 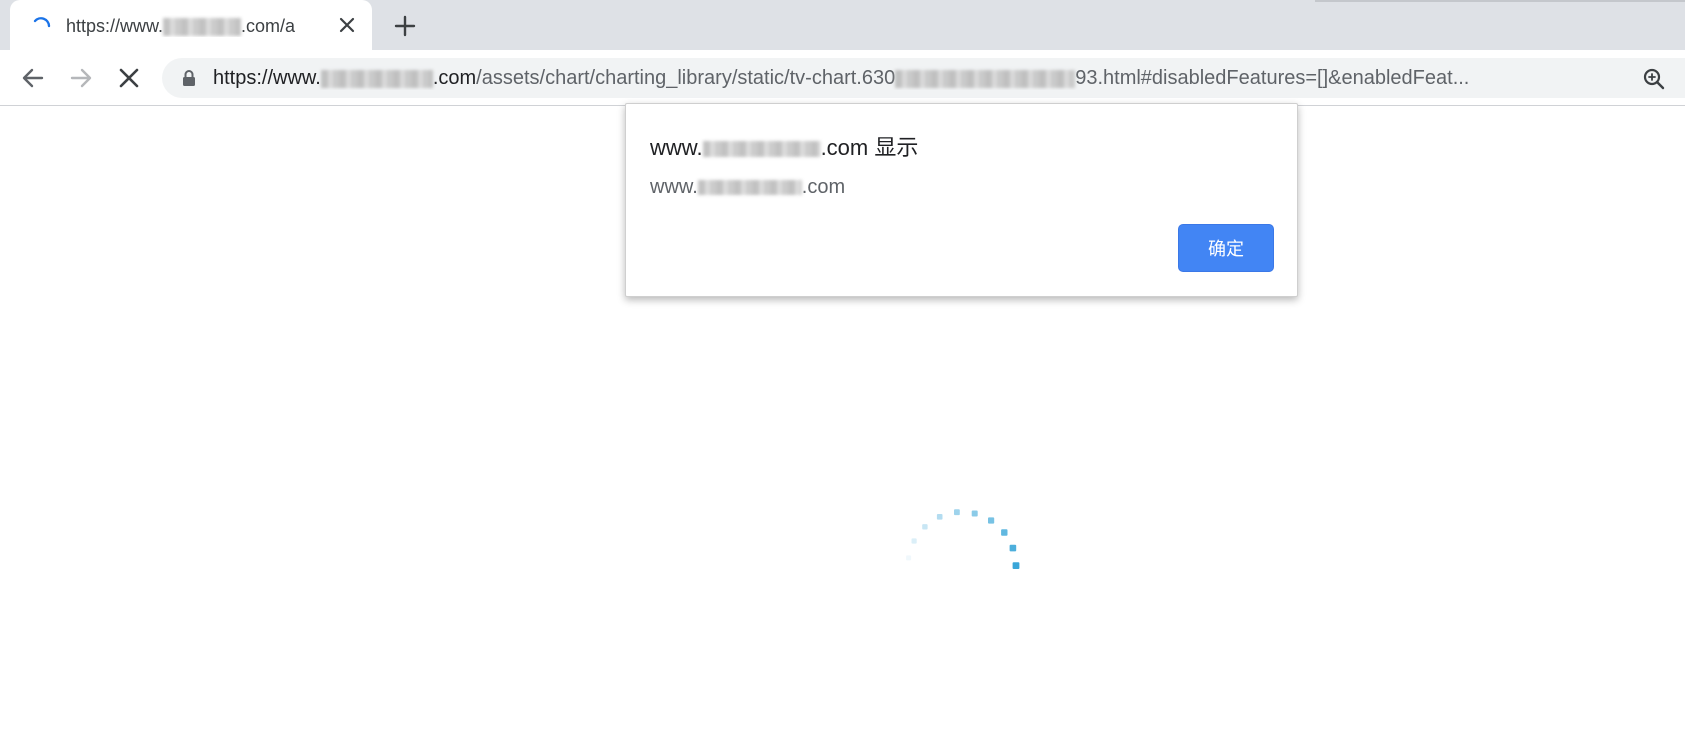 I want to click on plus-icon, so click(x=405, y=26).